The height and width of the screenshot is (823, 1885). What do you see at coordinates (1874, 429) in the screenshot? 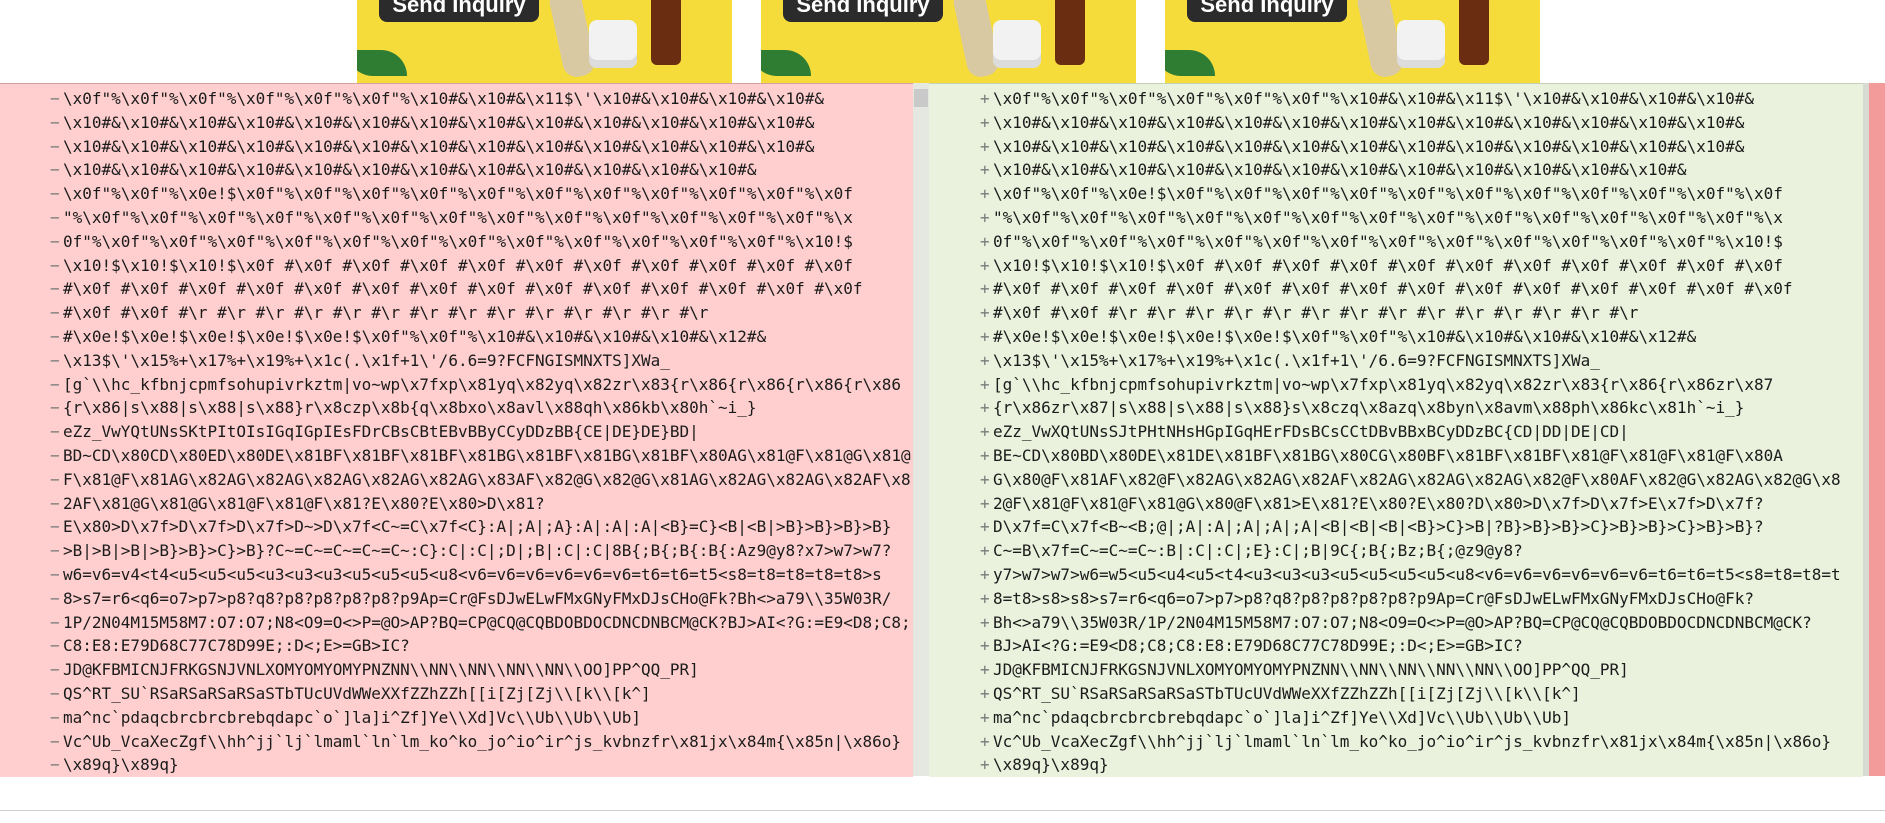
I see `diff-overview-ruler` at bounding box center [1874, 429].